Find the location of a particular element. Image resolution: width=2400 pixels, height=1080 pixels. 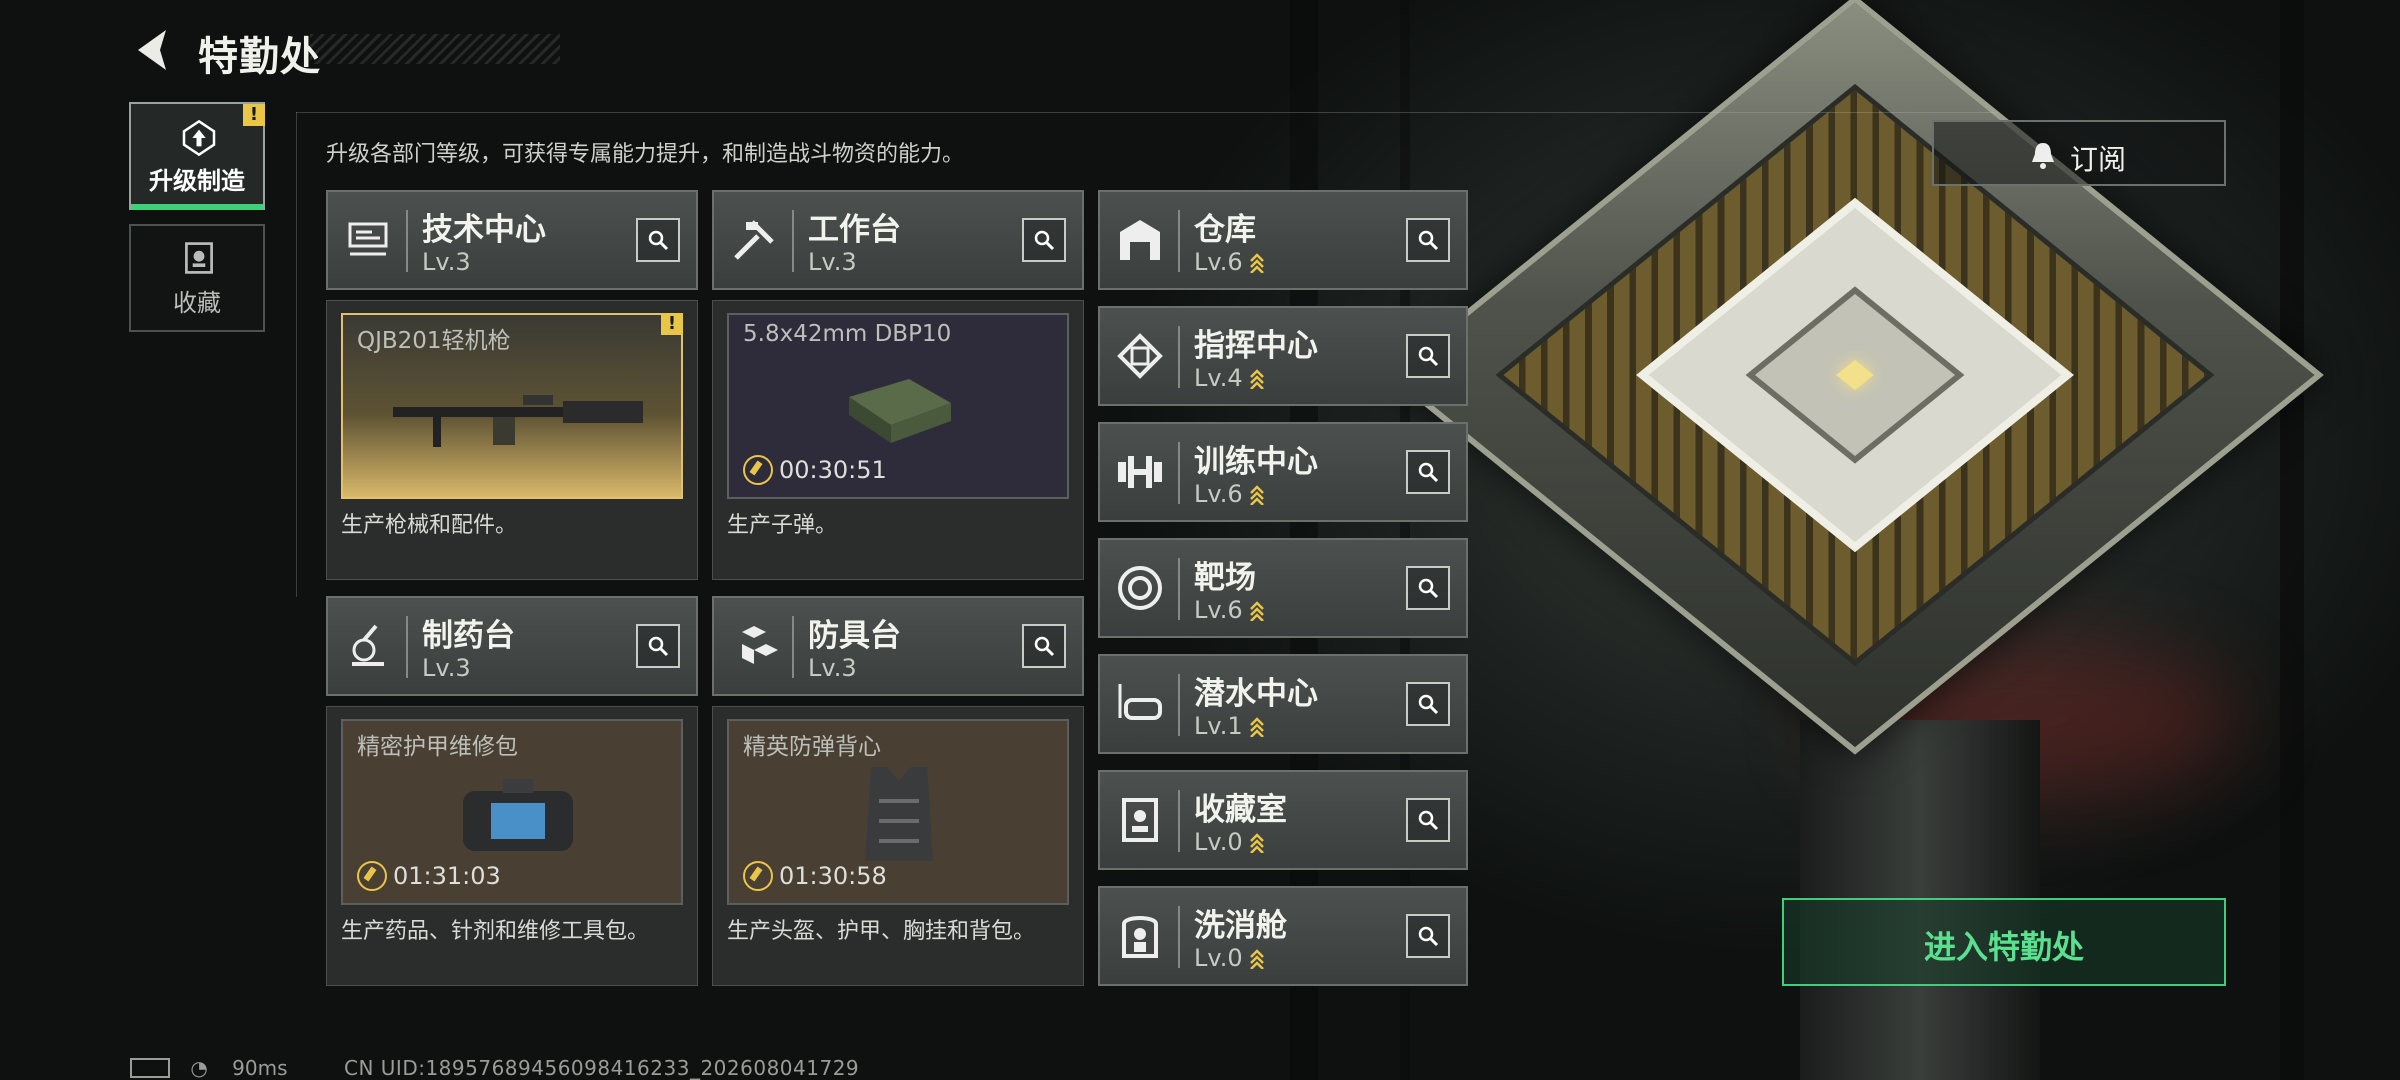

wifi-icon: ◔ is located at coordinates (199, 1068).